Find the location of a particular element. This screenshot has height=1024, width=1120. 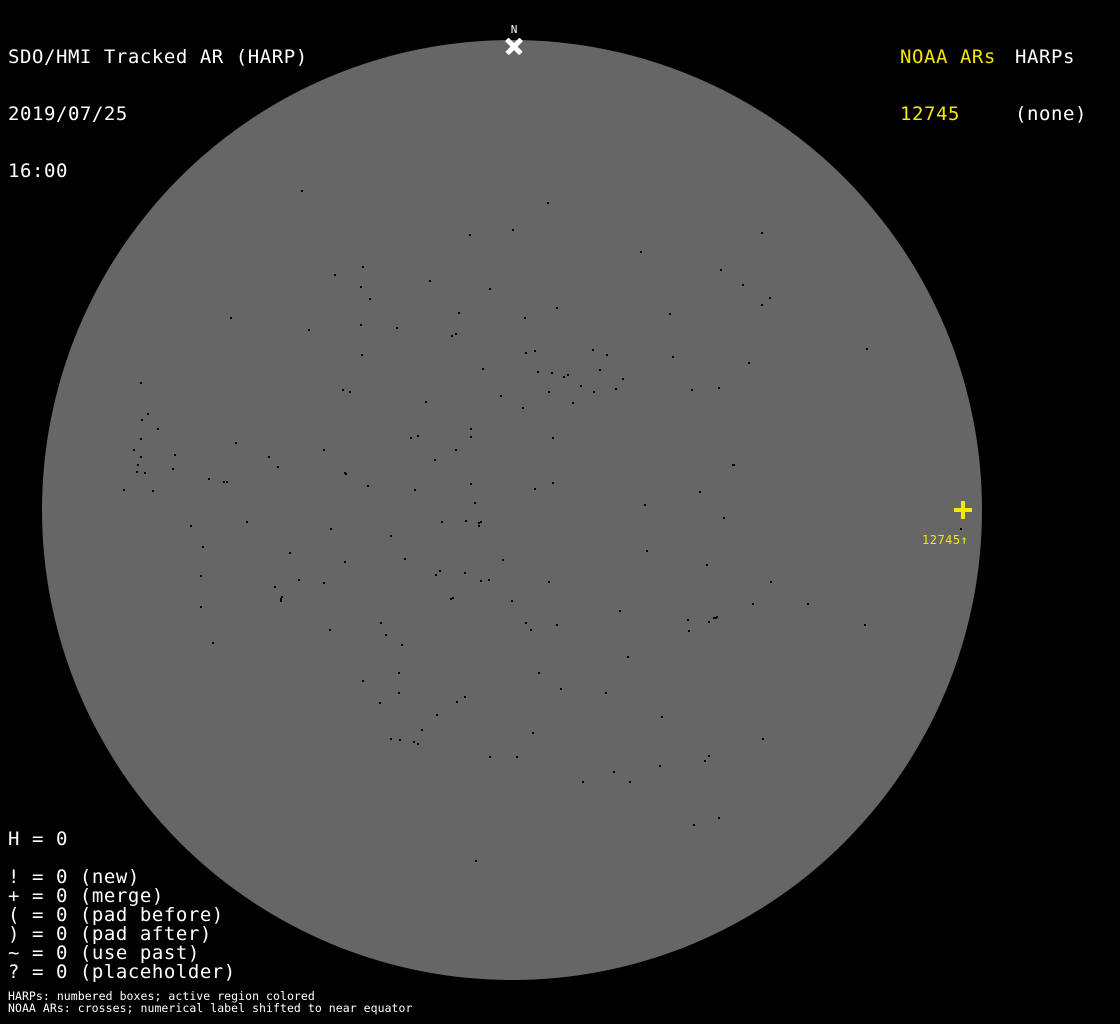

harps-heading: HARPs is located at coordinates (1045, 57).